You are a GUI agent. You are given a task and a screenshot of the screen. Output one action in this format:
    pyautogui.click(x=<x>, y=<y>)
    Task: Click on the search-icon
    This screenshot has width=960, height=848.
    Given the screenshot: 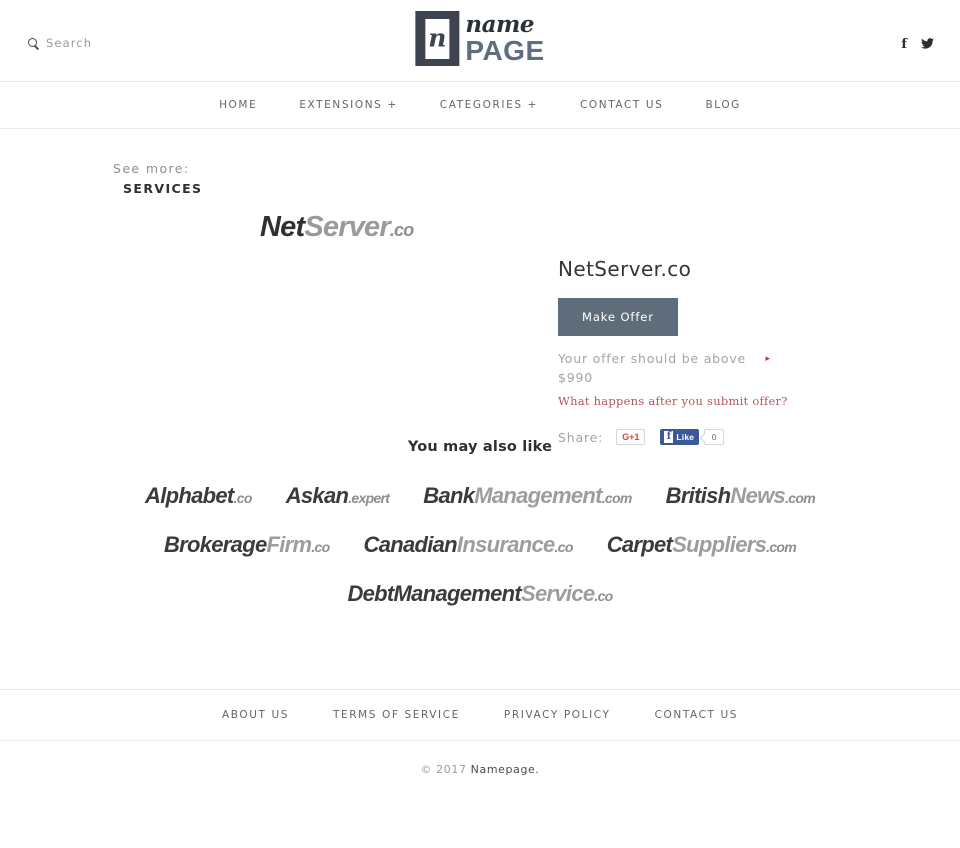 What is the action you would take?
    pyautogui.click(x=33, y=43)
    